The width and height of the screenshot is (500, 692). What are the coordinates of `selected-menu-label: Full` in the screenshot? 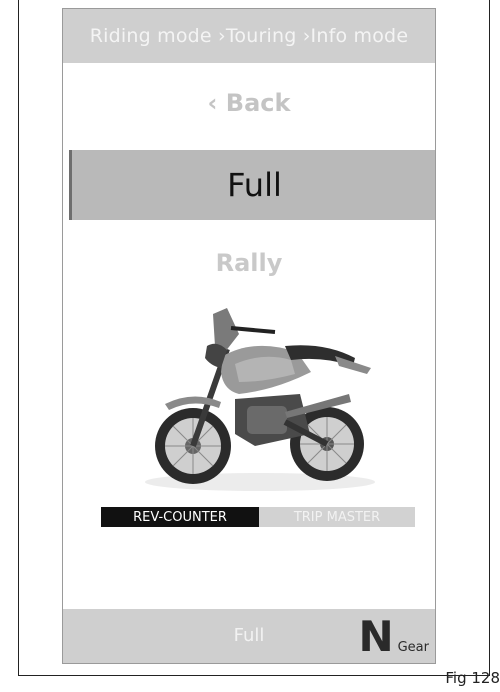 It's located at (254, 185).